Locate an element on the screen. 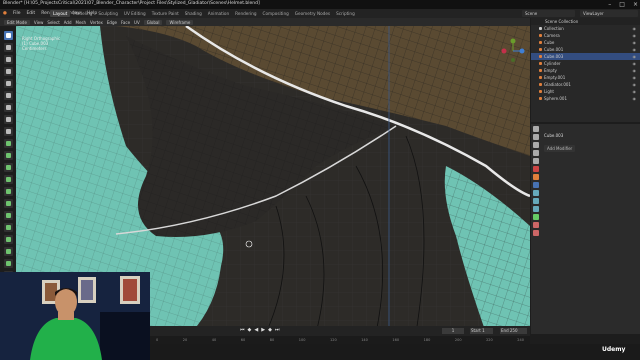  view-layer-tab-icon is located at coordinates (536, 153).